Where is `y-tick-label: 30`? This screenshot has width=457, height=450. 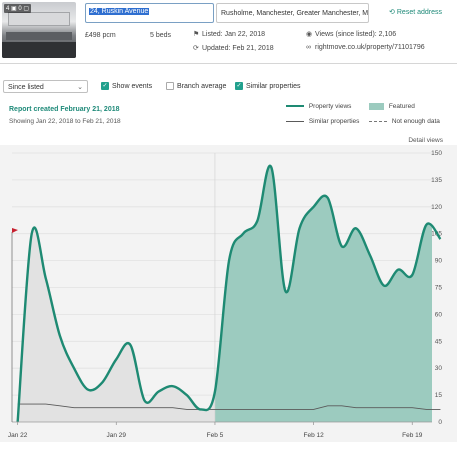 y-tick-label: 30 is located at coordinates (439, 368).